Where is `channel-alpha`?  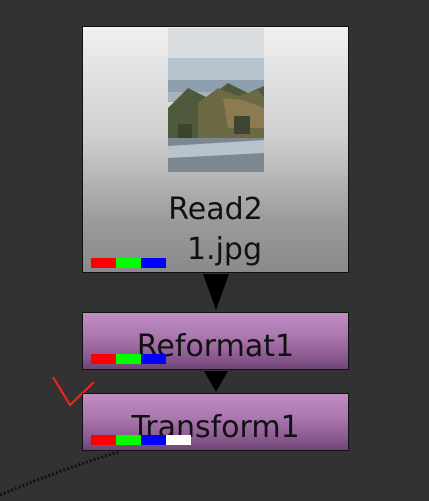
channel-alpha is located at coordinates (178, 440).